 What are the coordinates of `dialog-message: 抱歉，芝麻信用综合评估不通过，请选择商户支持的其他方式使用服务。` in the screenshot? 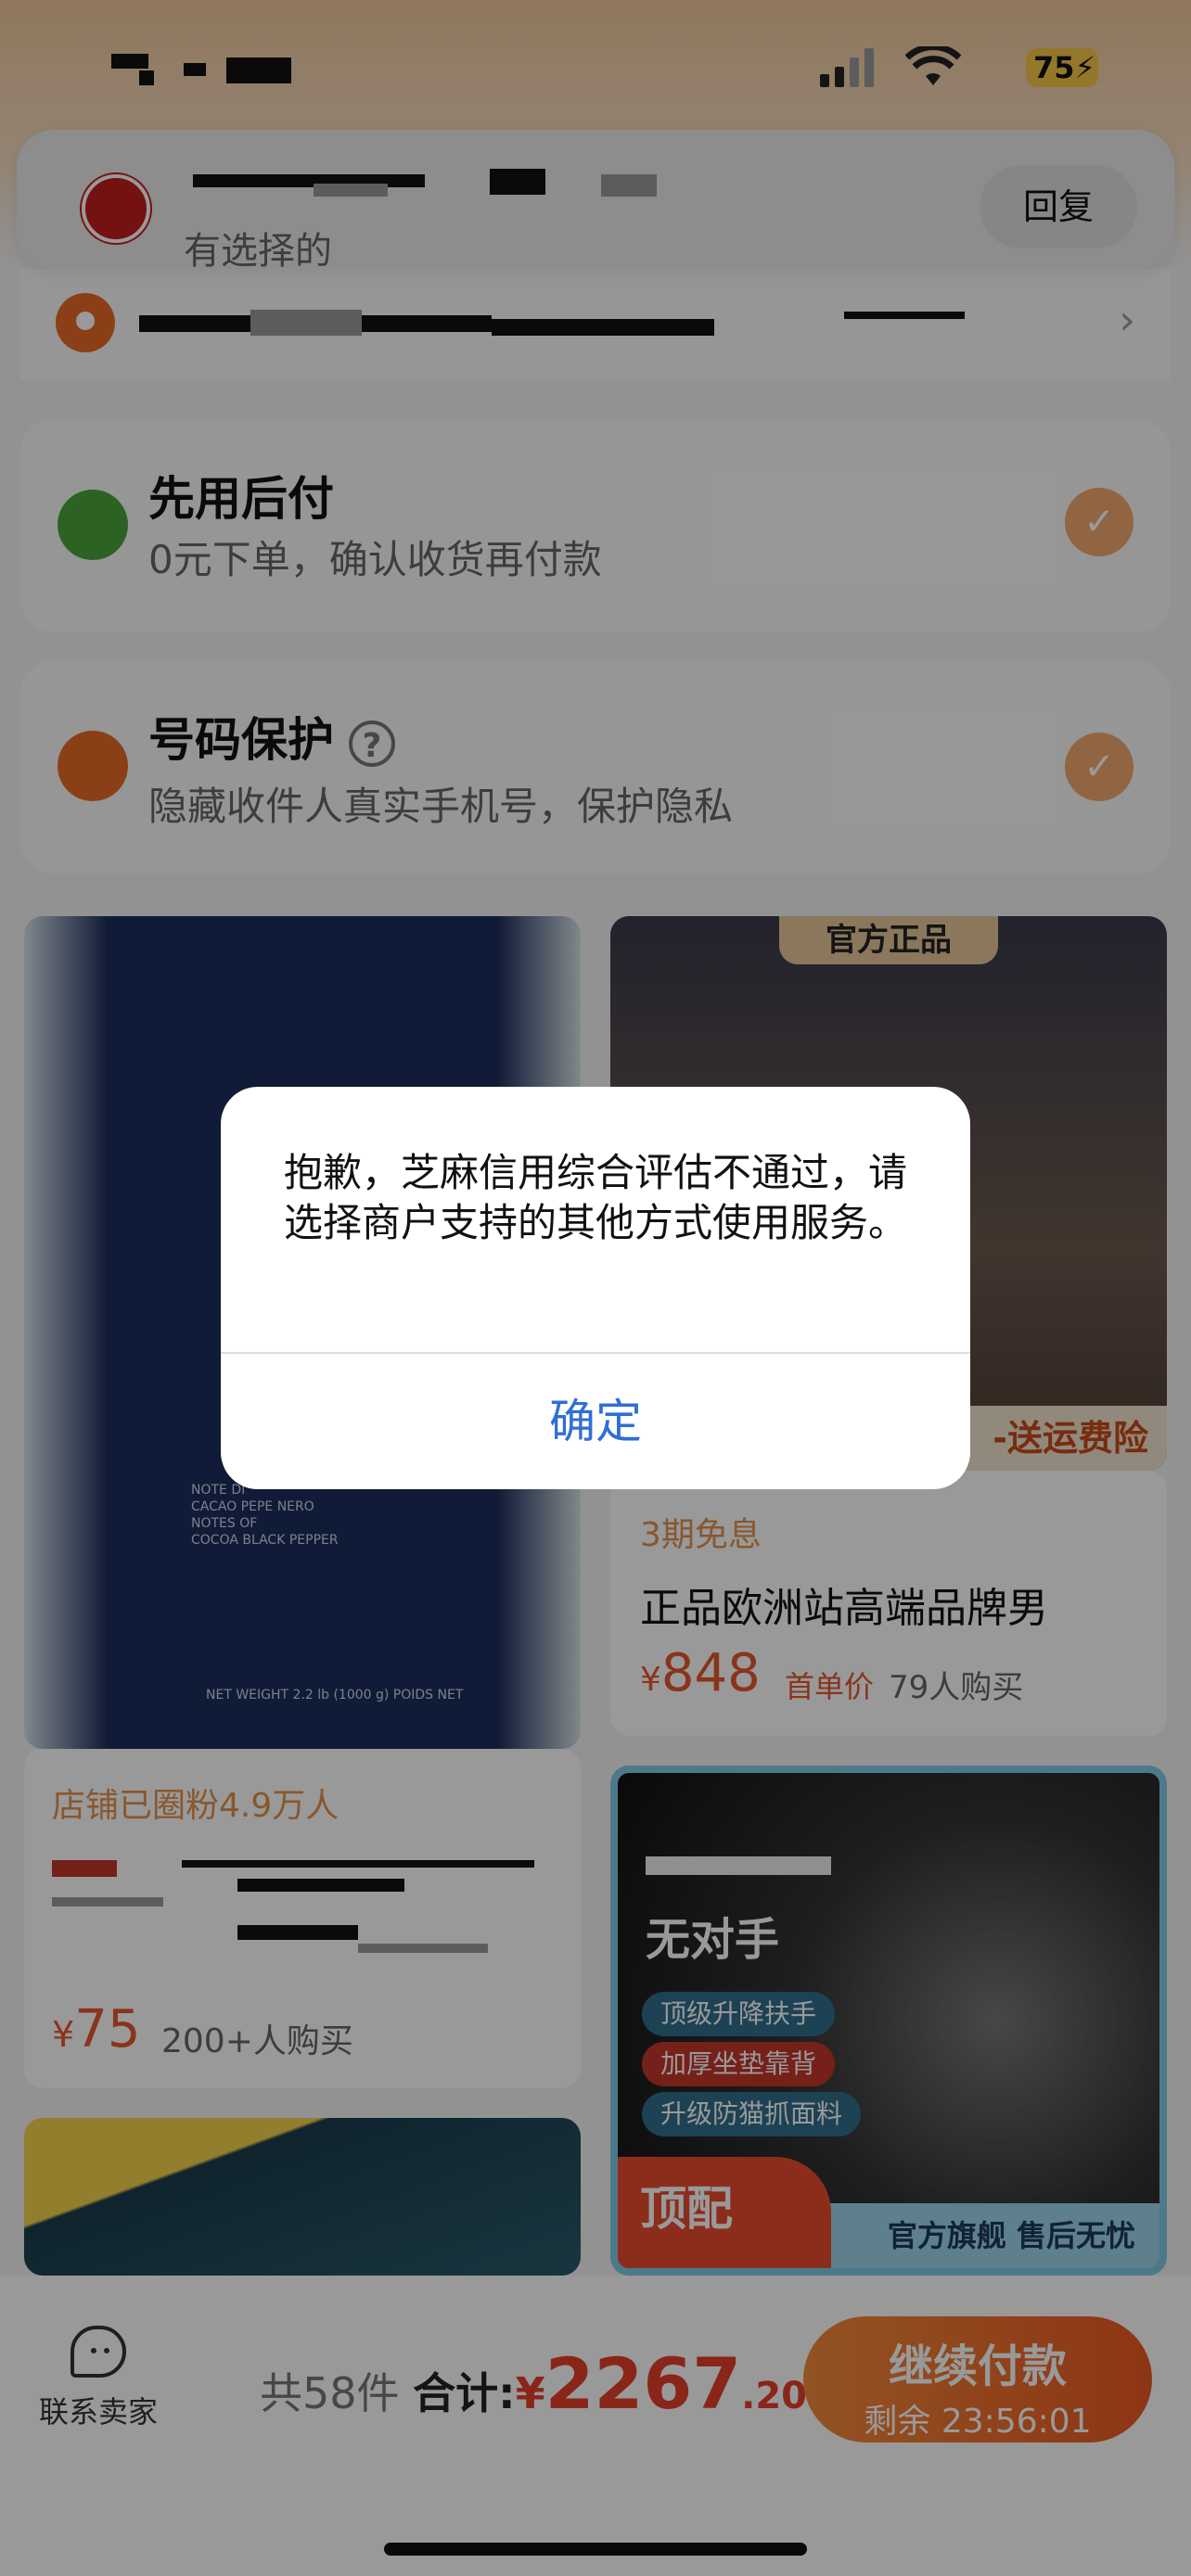 It's located at (595, 1197).